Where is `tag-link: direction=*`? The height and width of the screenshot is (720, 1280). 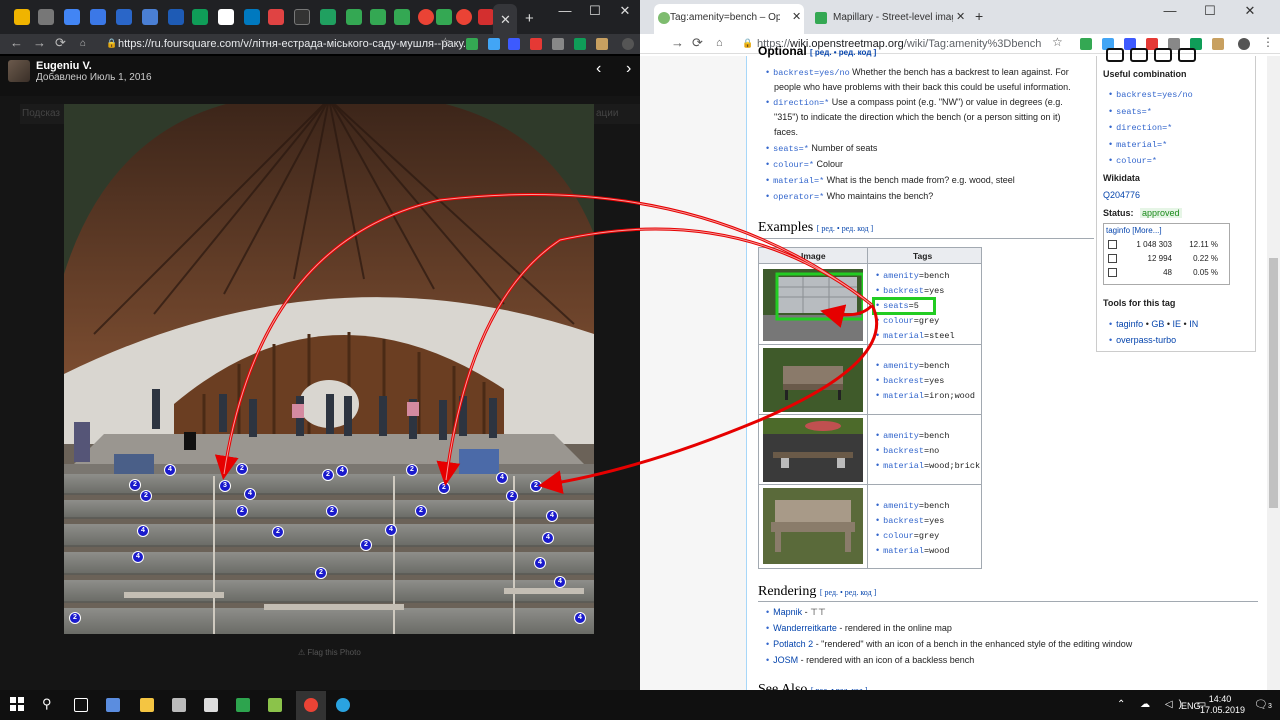 tag-link: direction=* is located at coordinates (1144, 128).